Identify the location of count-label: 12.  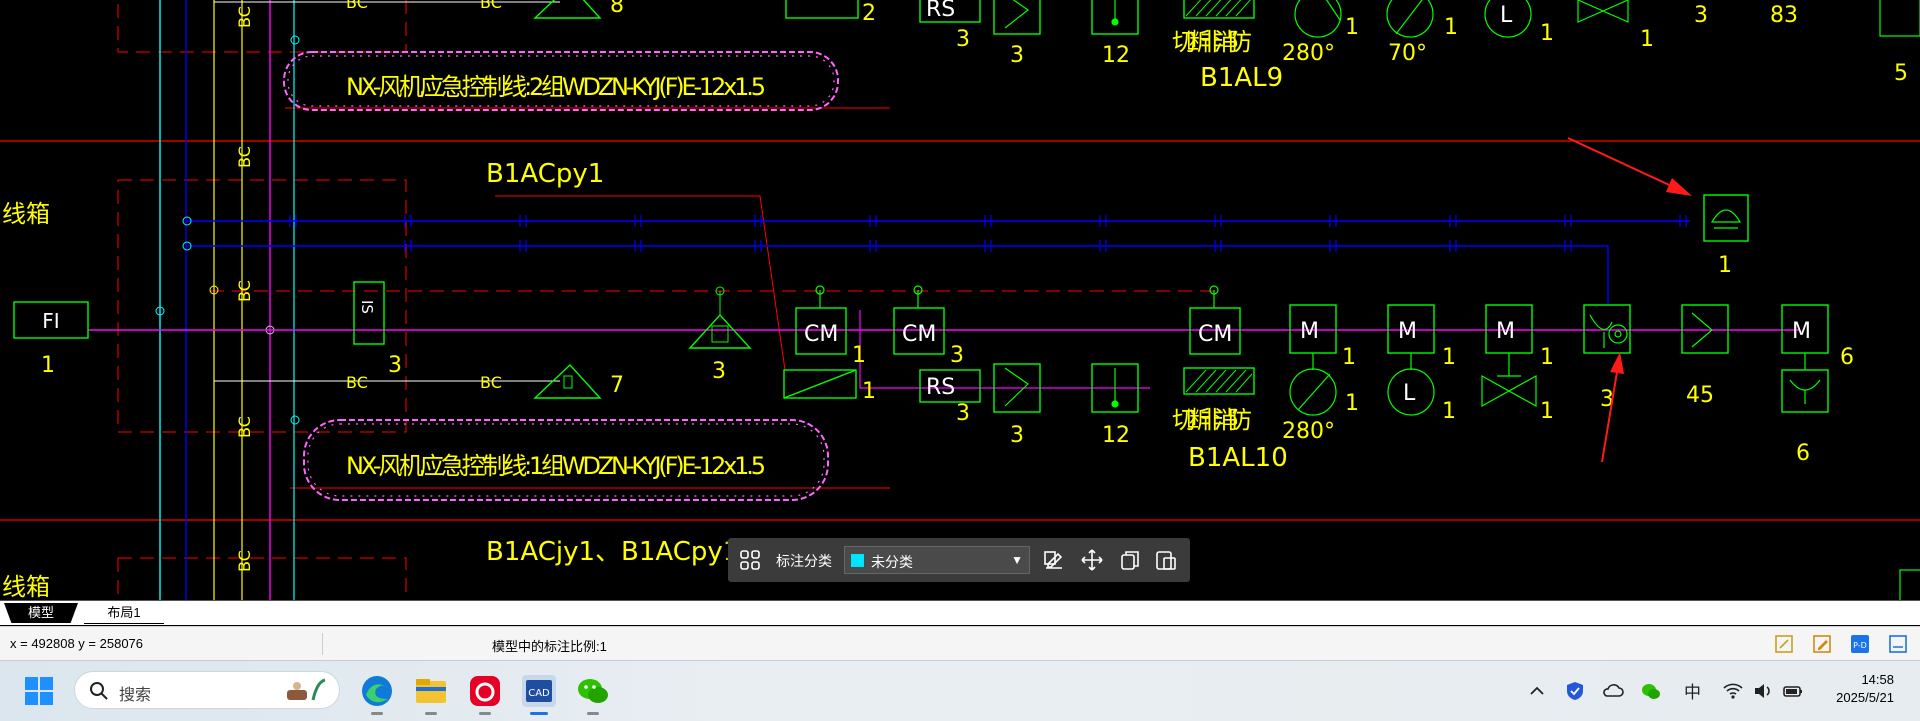
(1116, 435).